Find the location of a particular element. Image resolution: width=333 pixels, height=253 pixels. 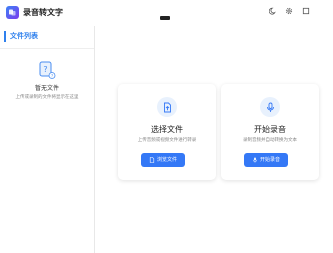

app-title: 录音转文字 is located at coordinates (43, 12).